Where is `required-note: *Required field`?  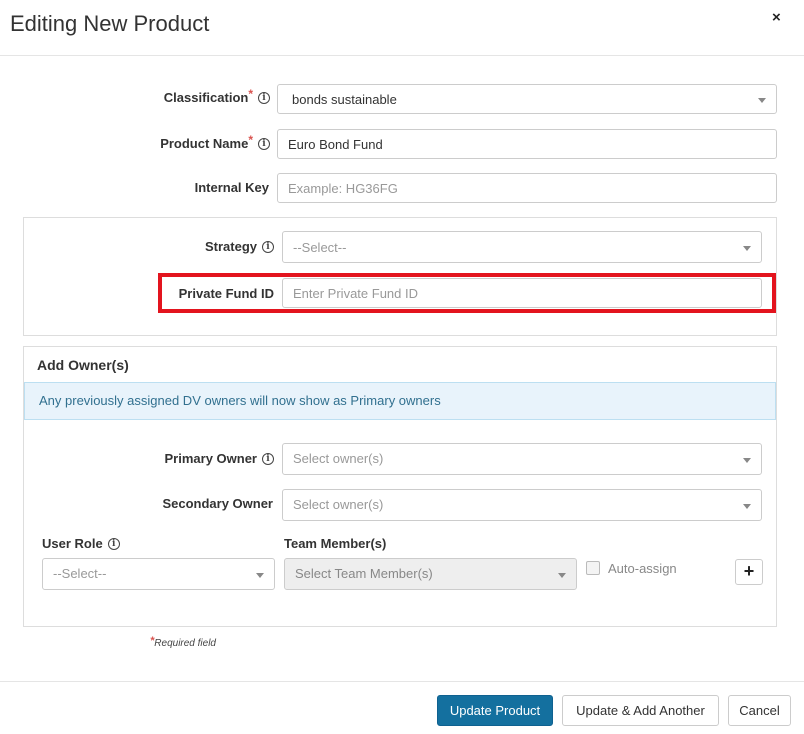 required-note: *Required field is located at coordinates (183, 642).